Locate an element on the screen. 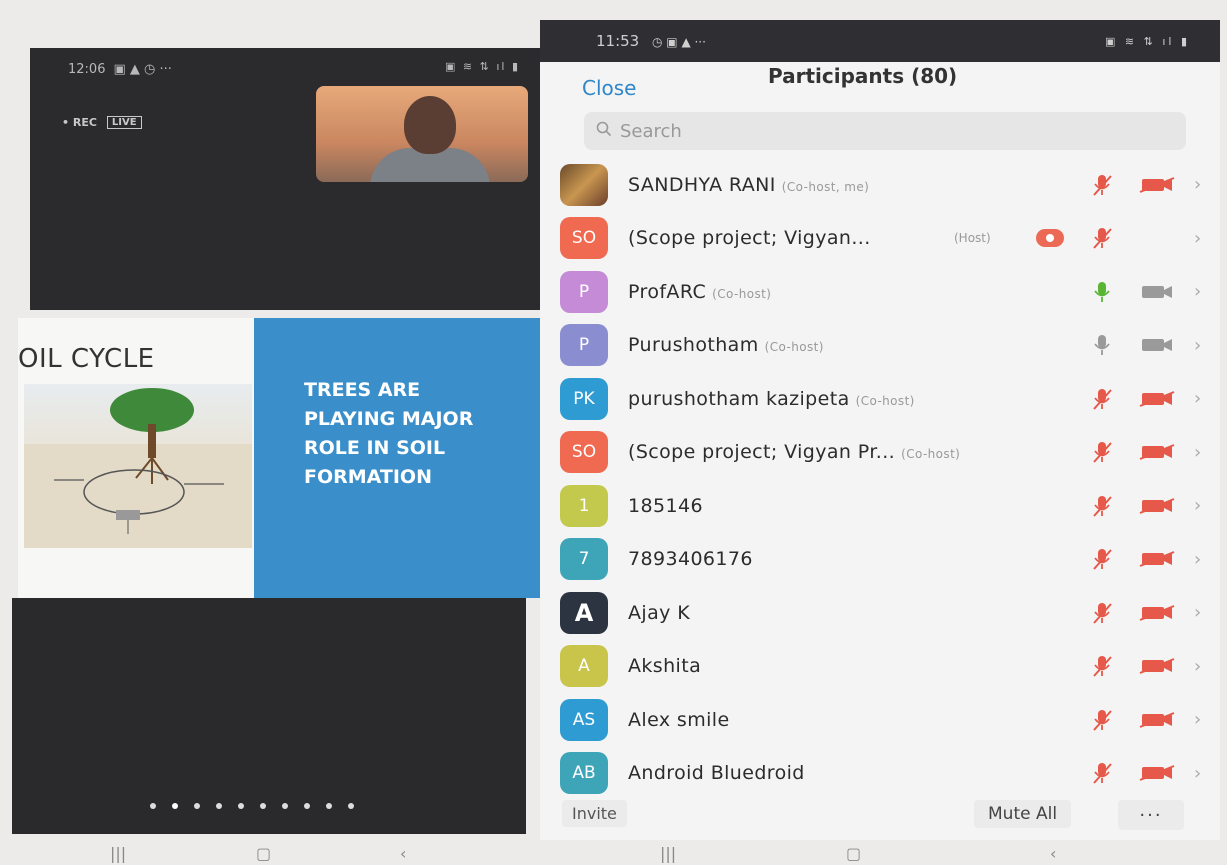 Image resolution: width=1227 pixels, height=865 pixels. participant-row: P ProfARC (Co-host) › is located at coordinates (880, 292).